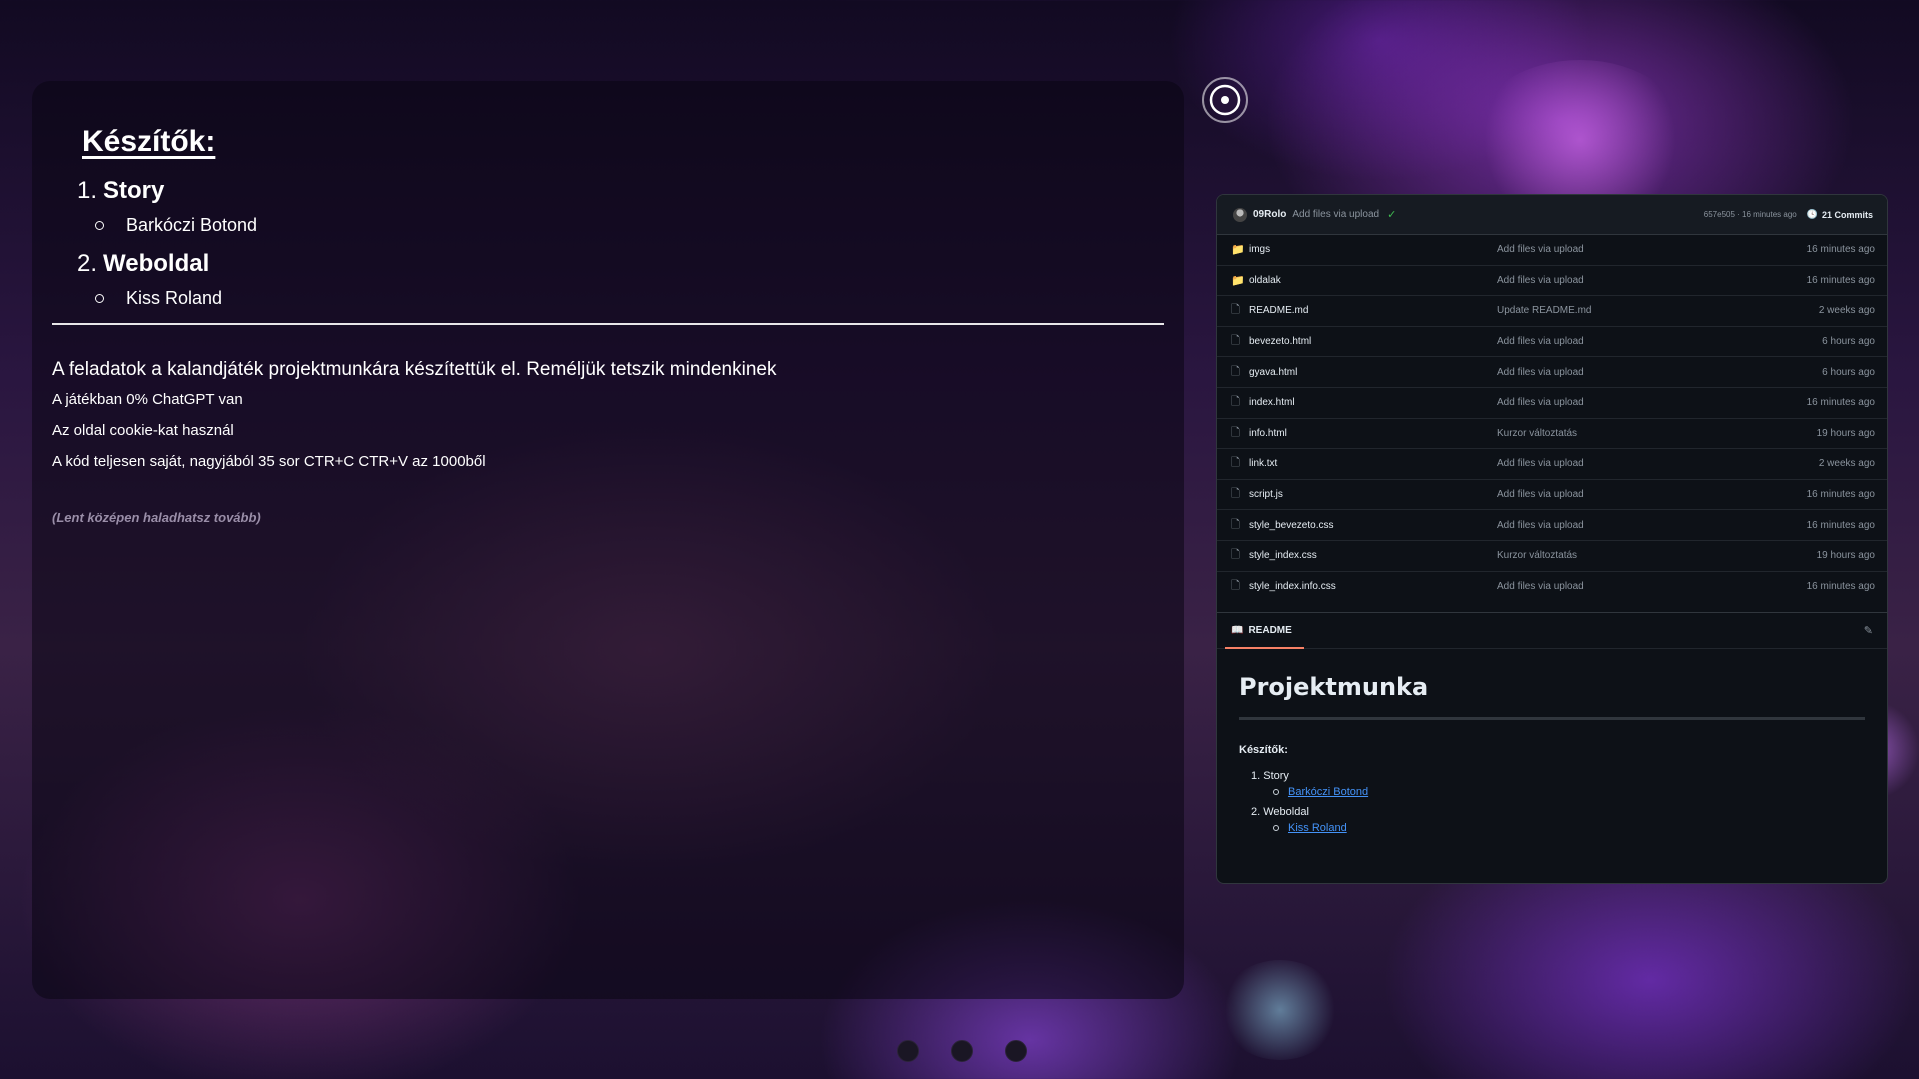 This screenshot has height=1079, width=1919. Describe the element at coordinates (1263, 750) in the screenshot. I see `readme-subtitle: Készítők:` at that location.